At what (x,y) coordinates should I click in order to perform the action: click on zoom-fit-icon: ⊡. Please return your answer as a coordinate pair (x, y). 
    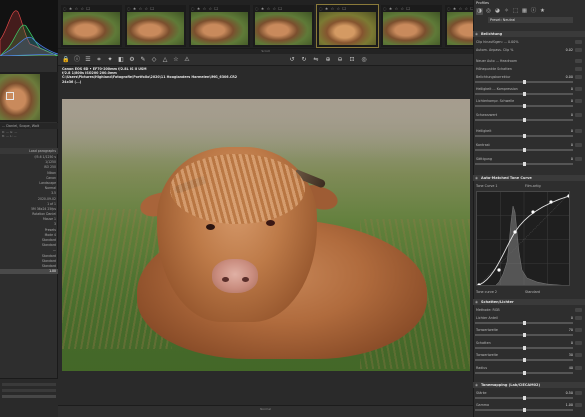
    Looking at the image, I should click on (352, 60).